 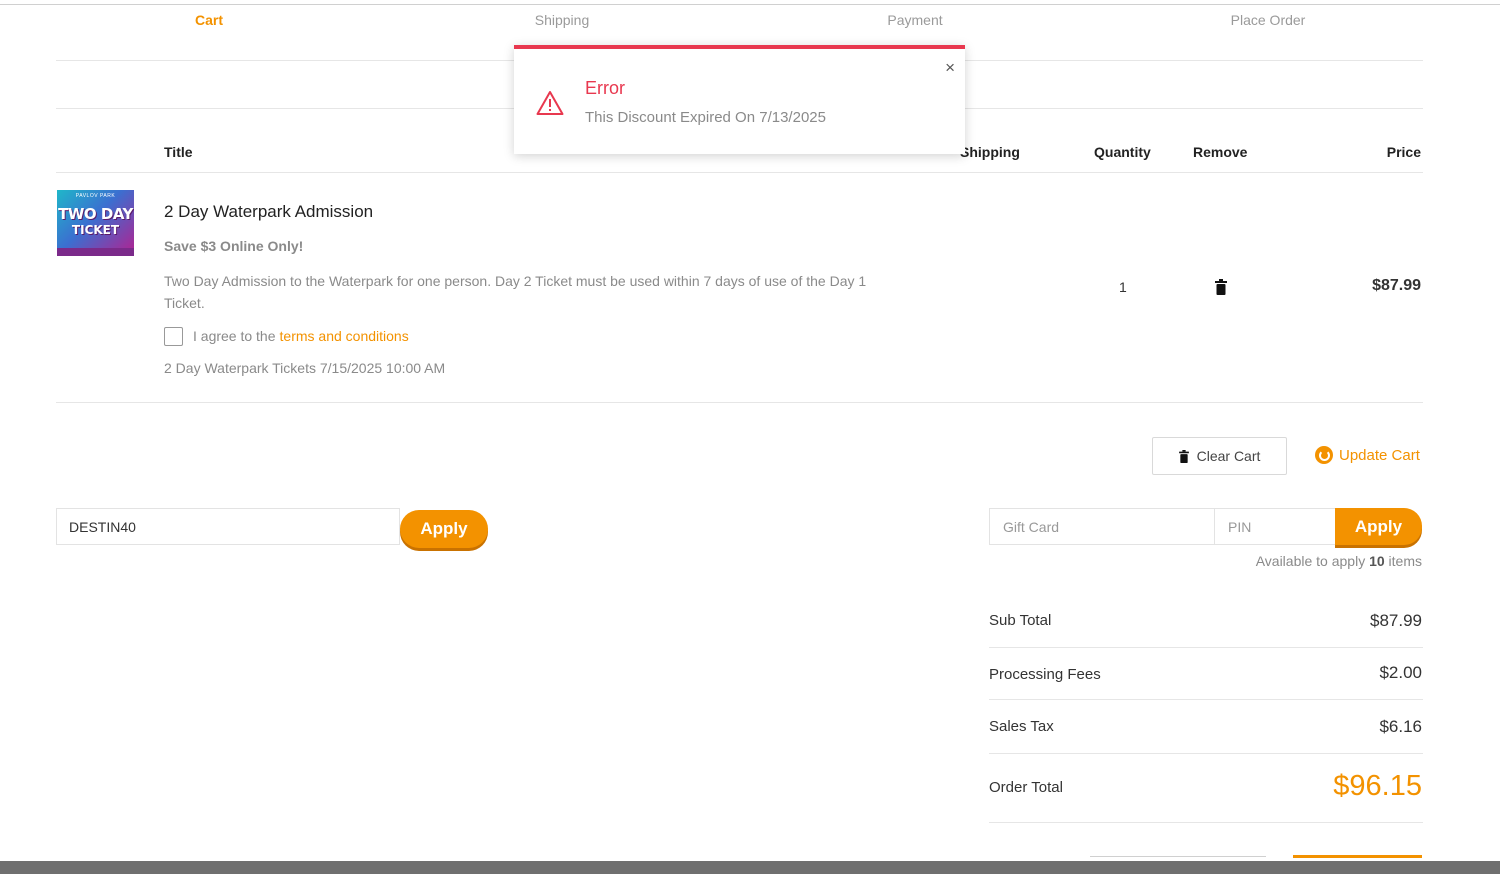 I want to click on checkout-steps: Cart Shipping Payment Place Order, so click(x=750, y=22).